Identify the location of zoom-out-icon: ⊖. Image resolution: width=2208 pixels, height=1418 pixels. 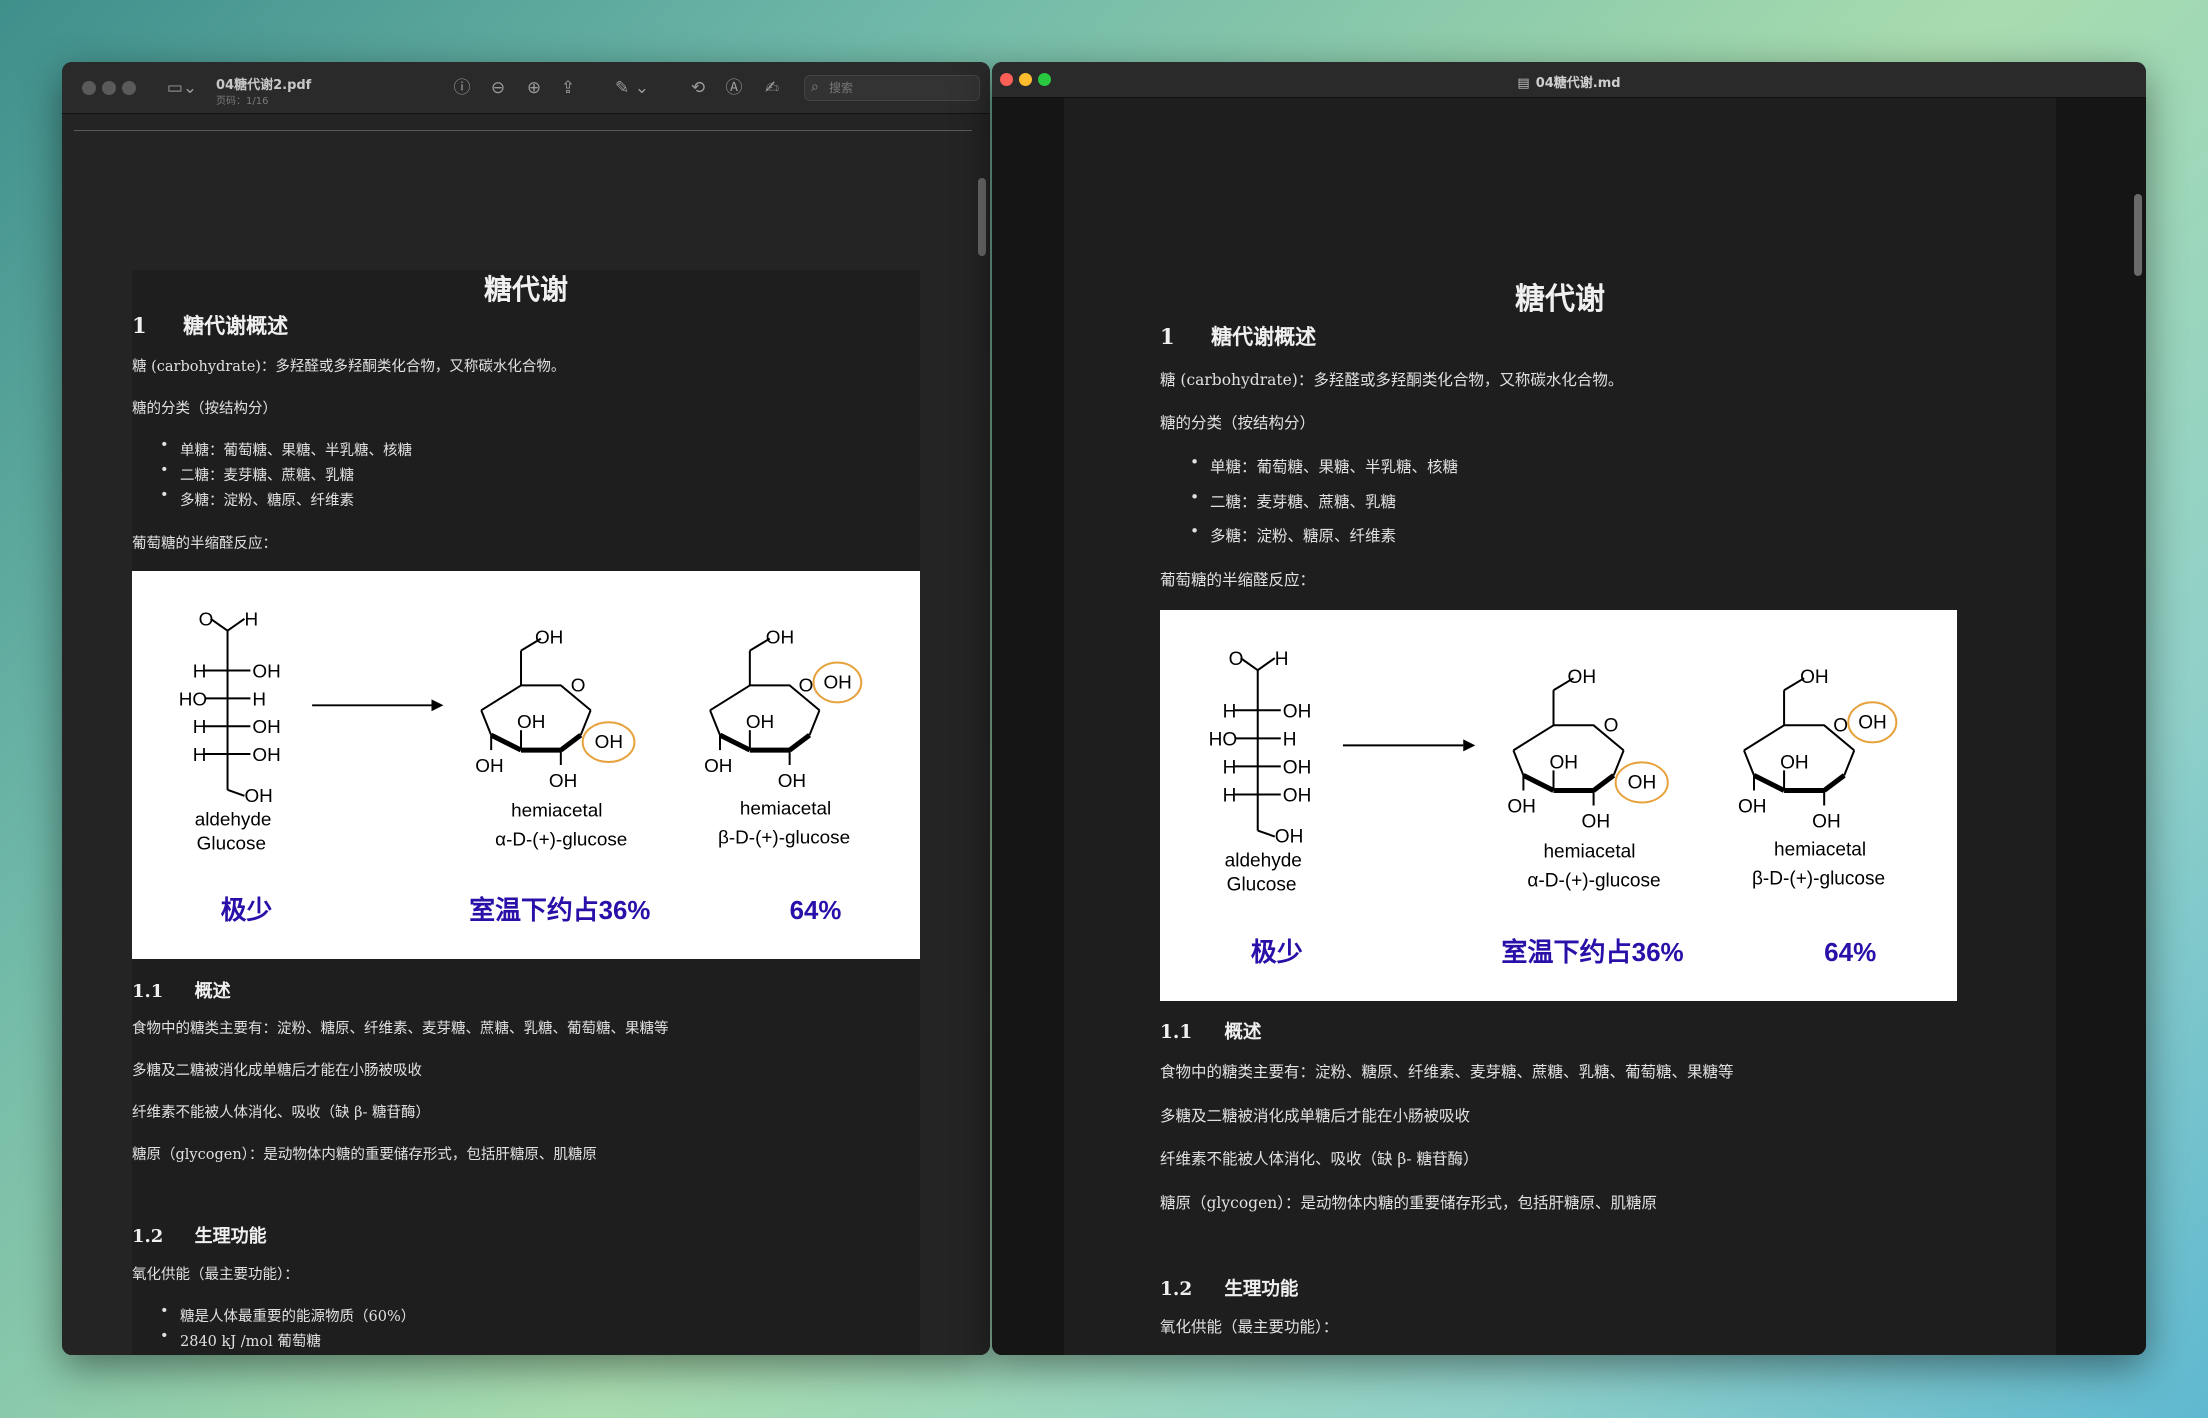
(498, 88).